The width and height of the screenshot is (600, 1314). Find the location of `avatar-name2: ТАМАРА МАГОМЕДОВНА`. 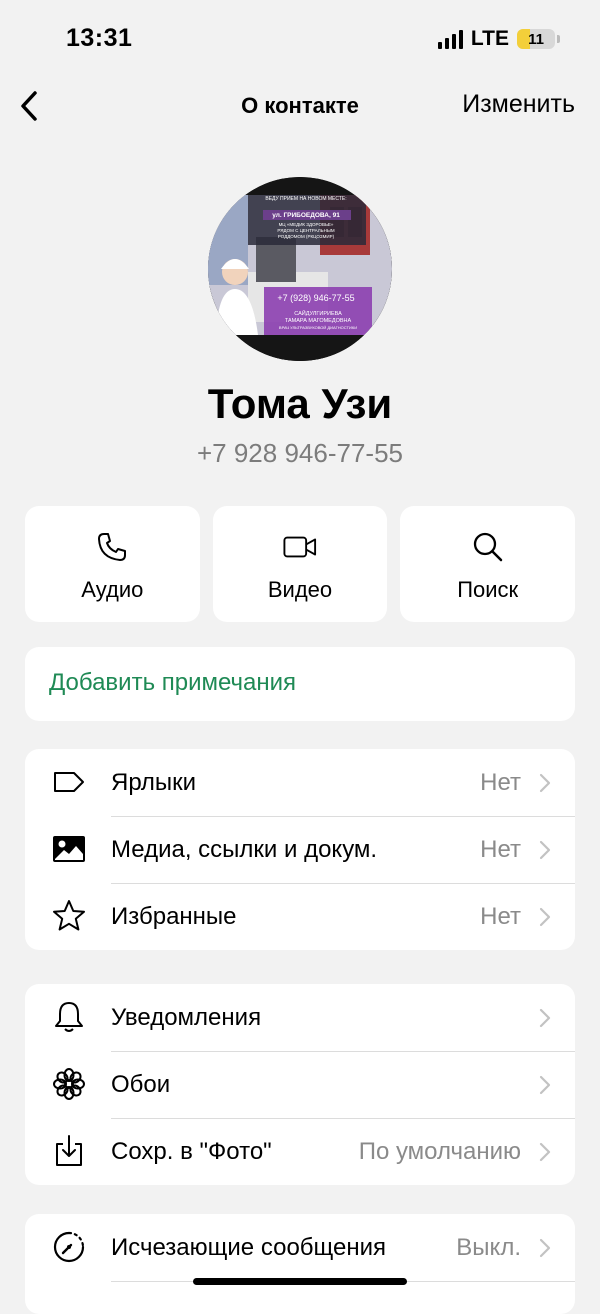

avatar-name2: ТАМАРА МАГОМЕДОВНА is located at coordinates (318, 321).